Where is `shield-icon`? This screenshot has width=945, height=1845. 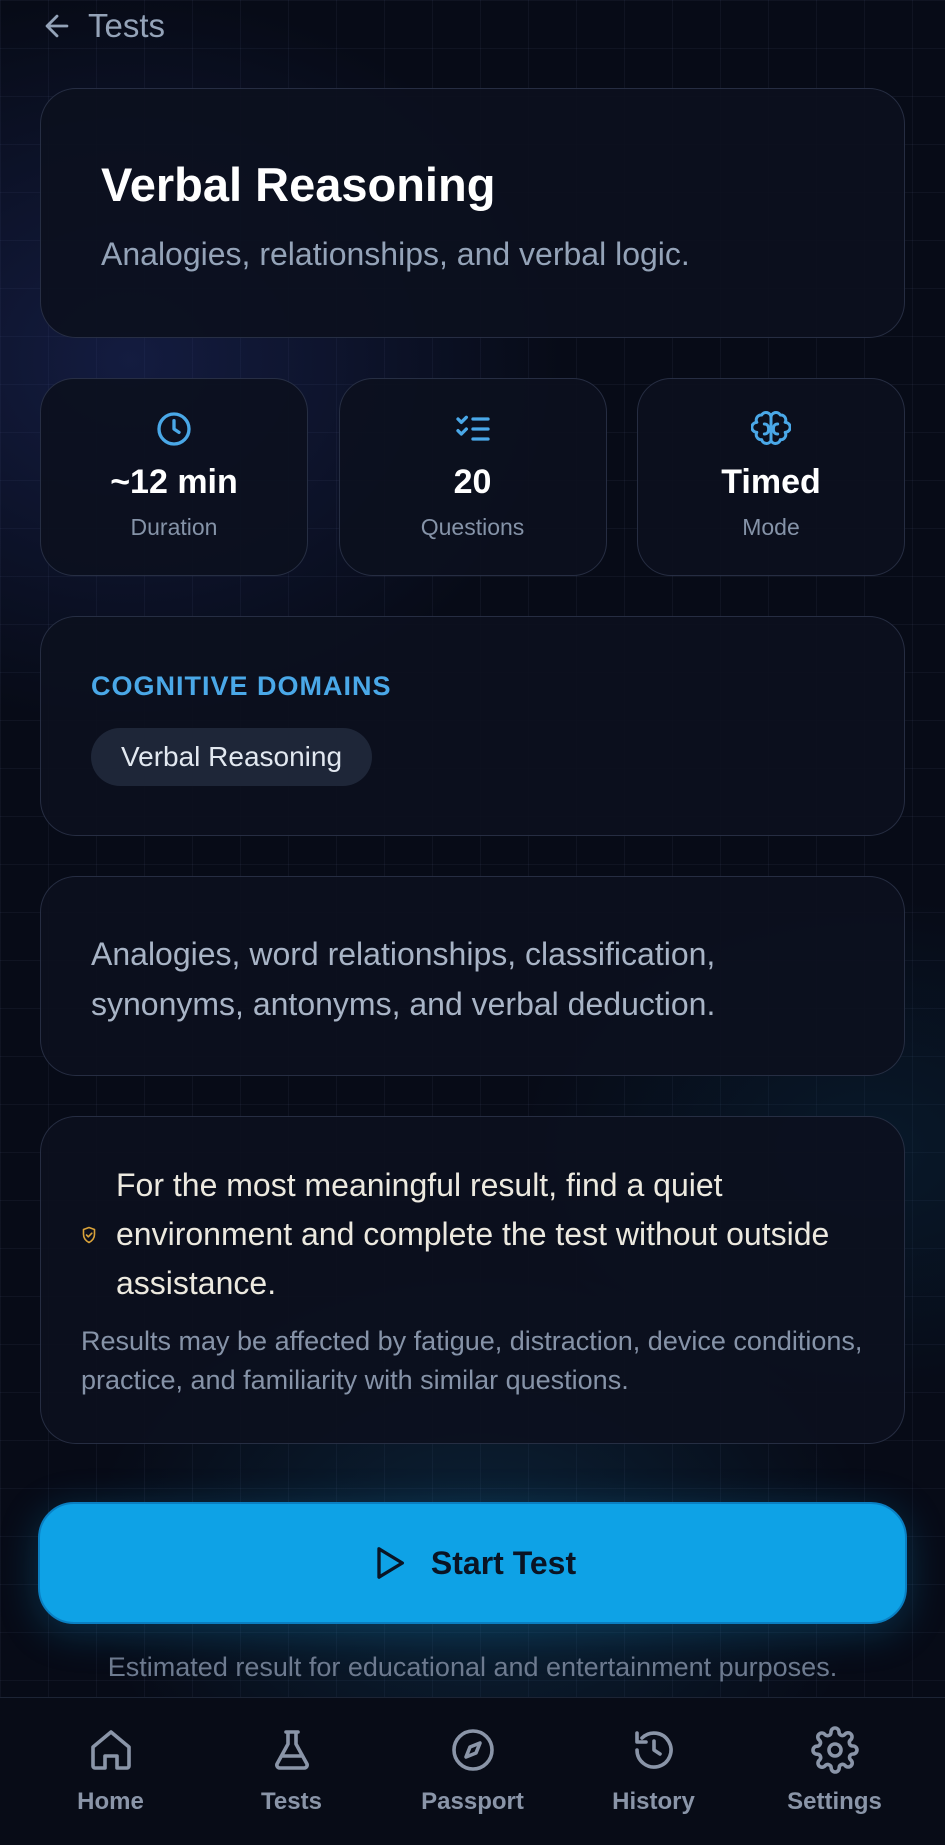 shield-icon is located at coordinates (89, 1234).